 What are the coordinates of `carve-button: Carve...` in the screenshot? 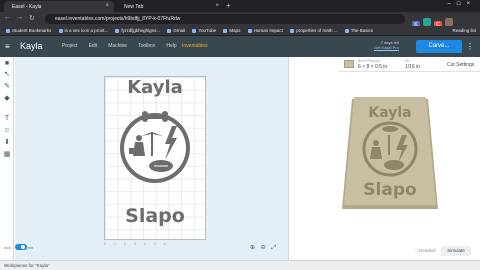 It's located at (439, 46).